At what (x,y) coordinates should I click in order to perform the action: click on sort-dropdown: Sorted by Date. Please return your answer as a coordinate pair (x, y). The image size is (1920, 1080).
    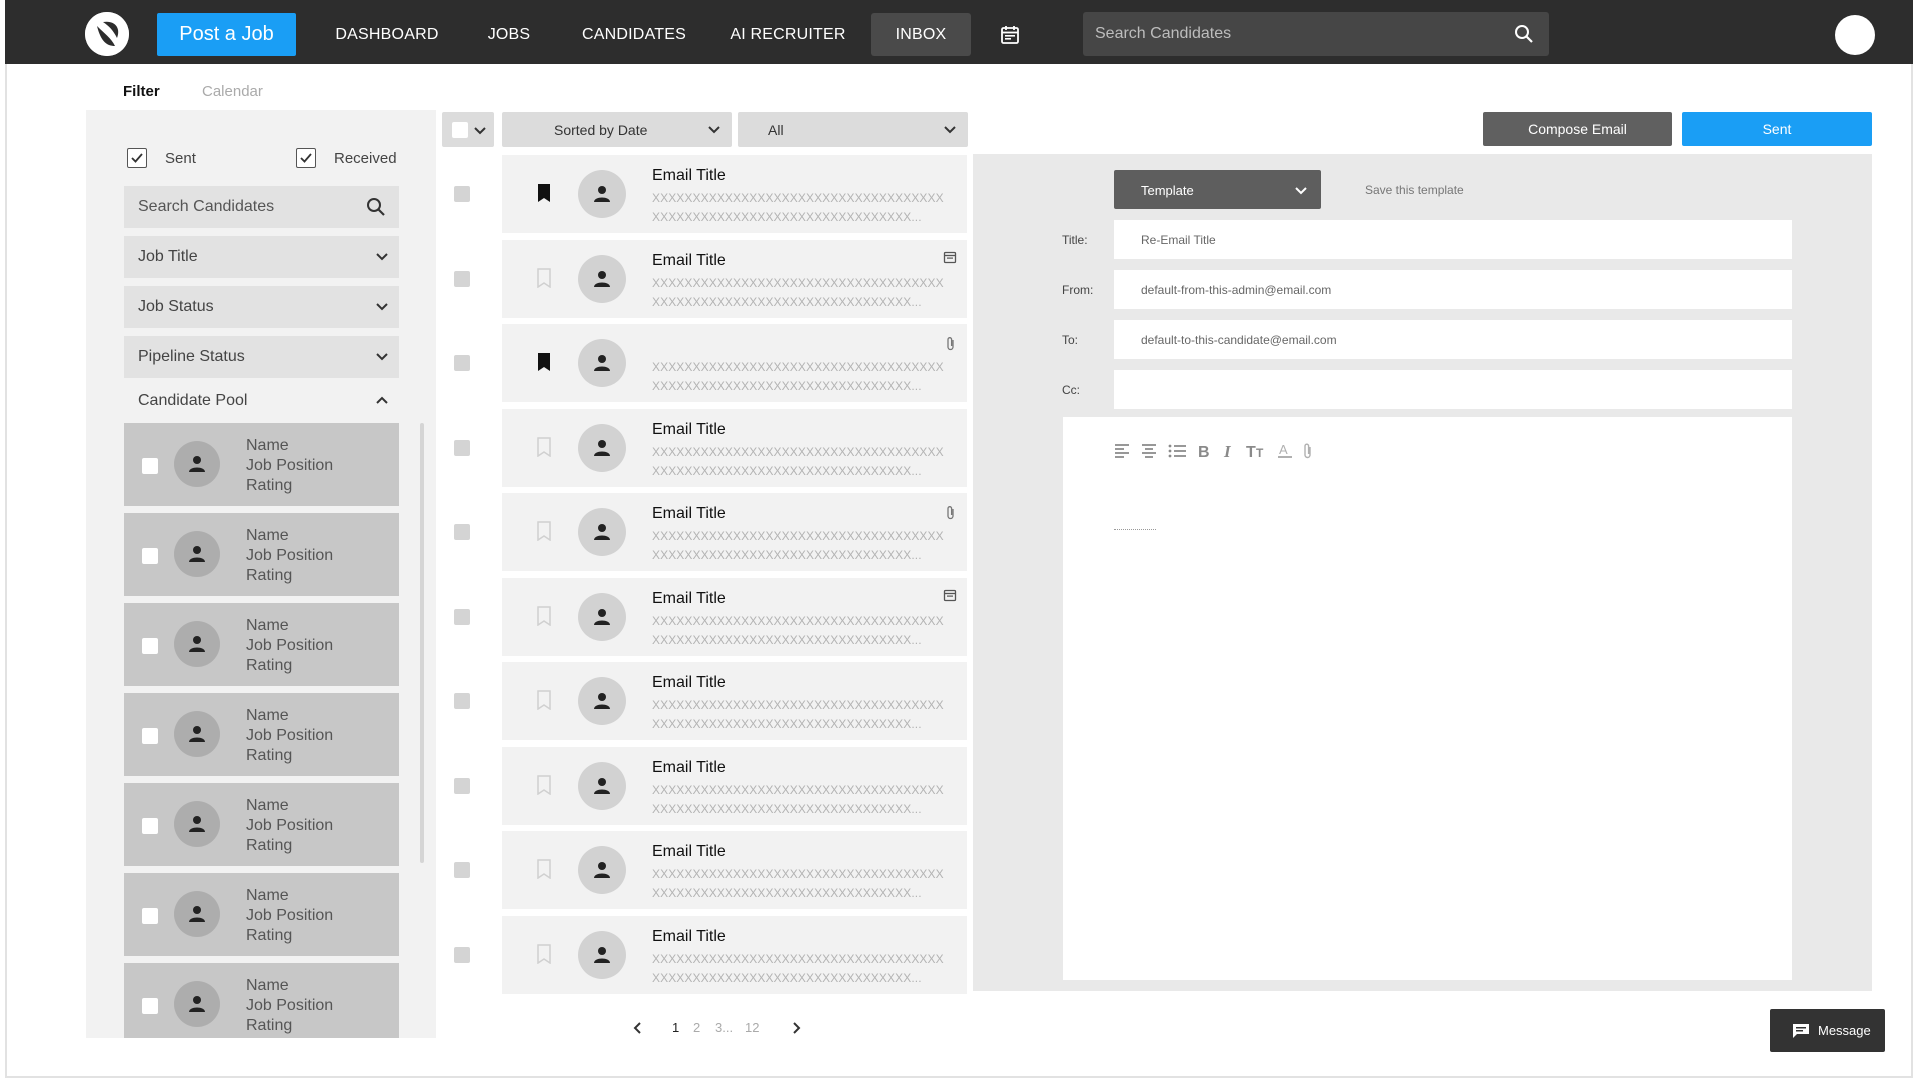
    Looking at the image, I should click on (617, 129).